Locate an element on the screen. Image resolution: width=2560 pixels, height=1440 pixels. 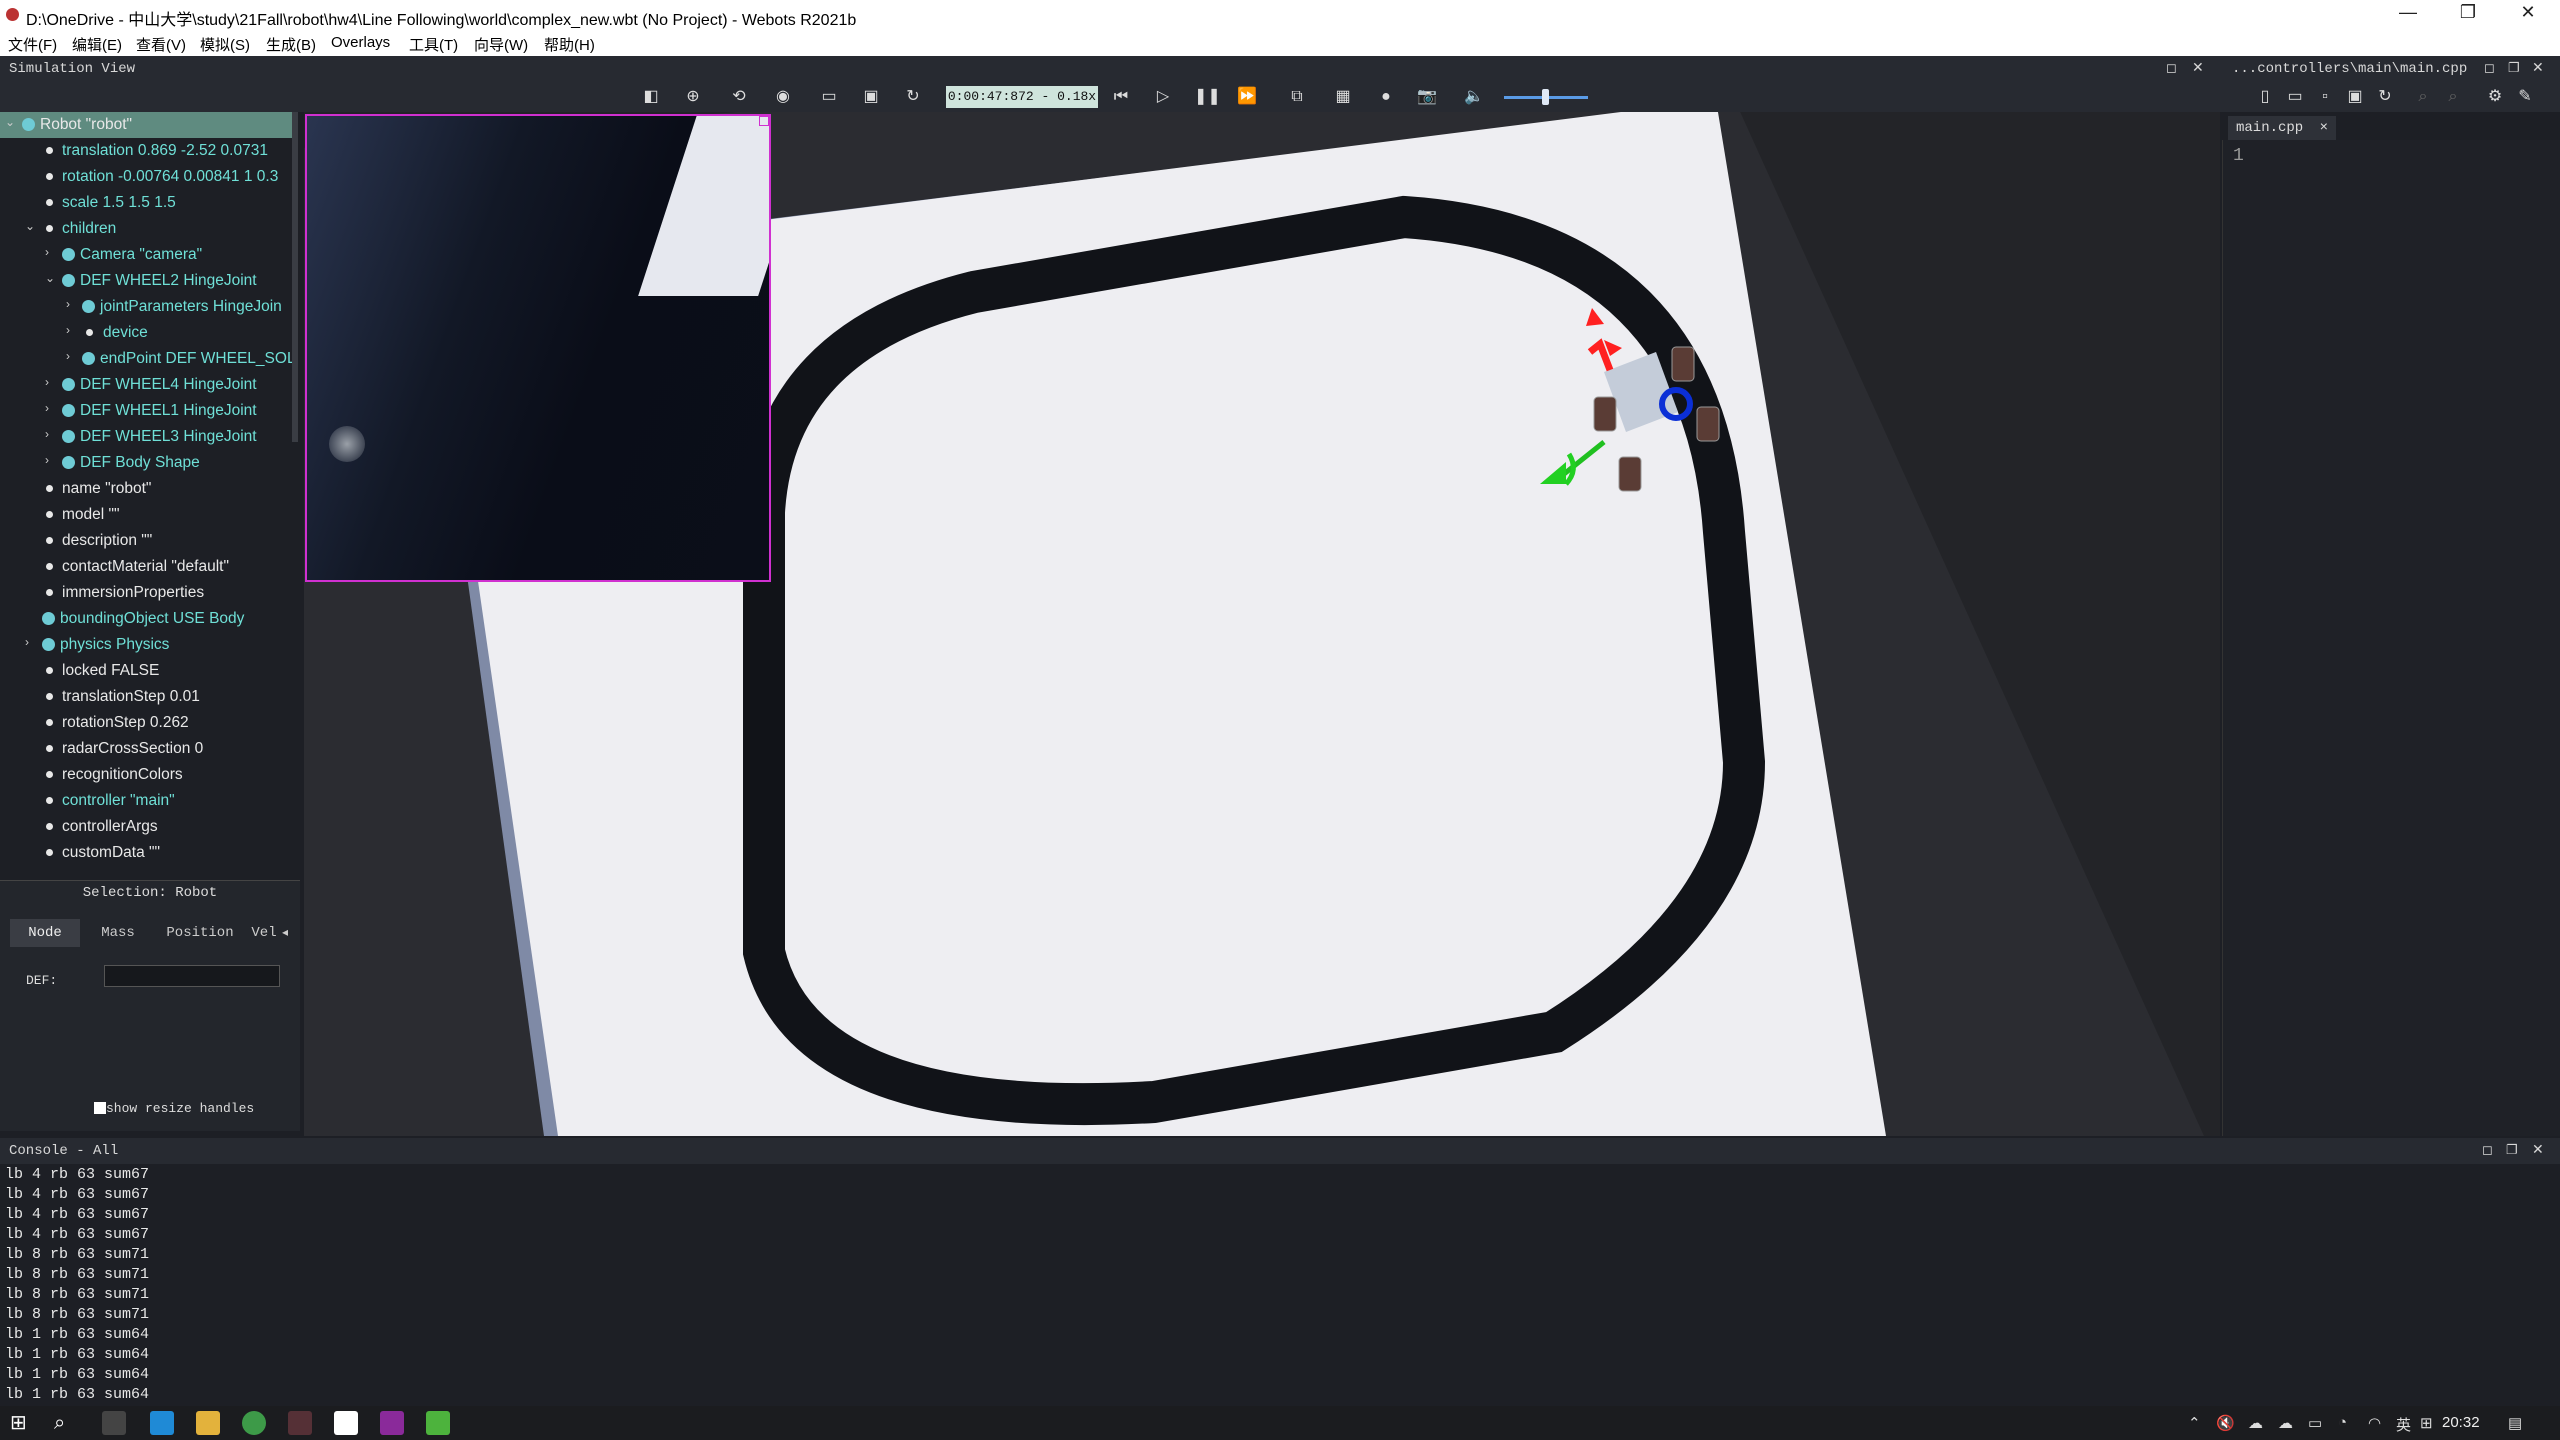
volume-slider-handle is located at coordinates (1545, 97).